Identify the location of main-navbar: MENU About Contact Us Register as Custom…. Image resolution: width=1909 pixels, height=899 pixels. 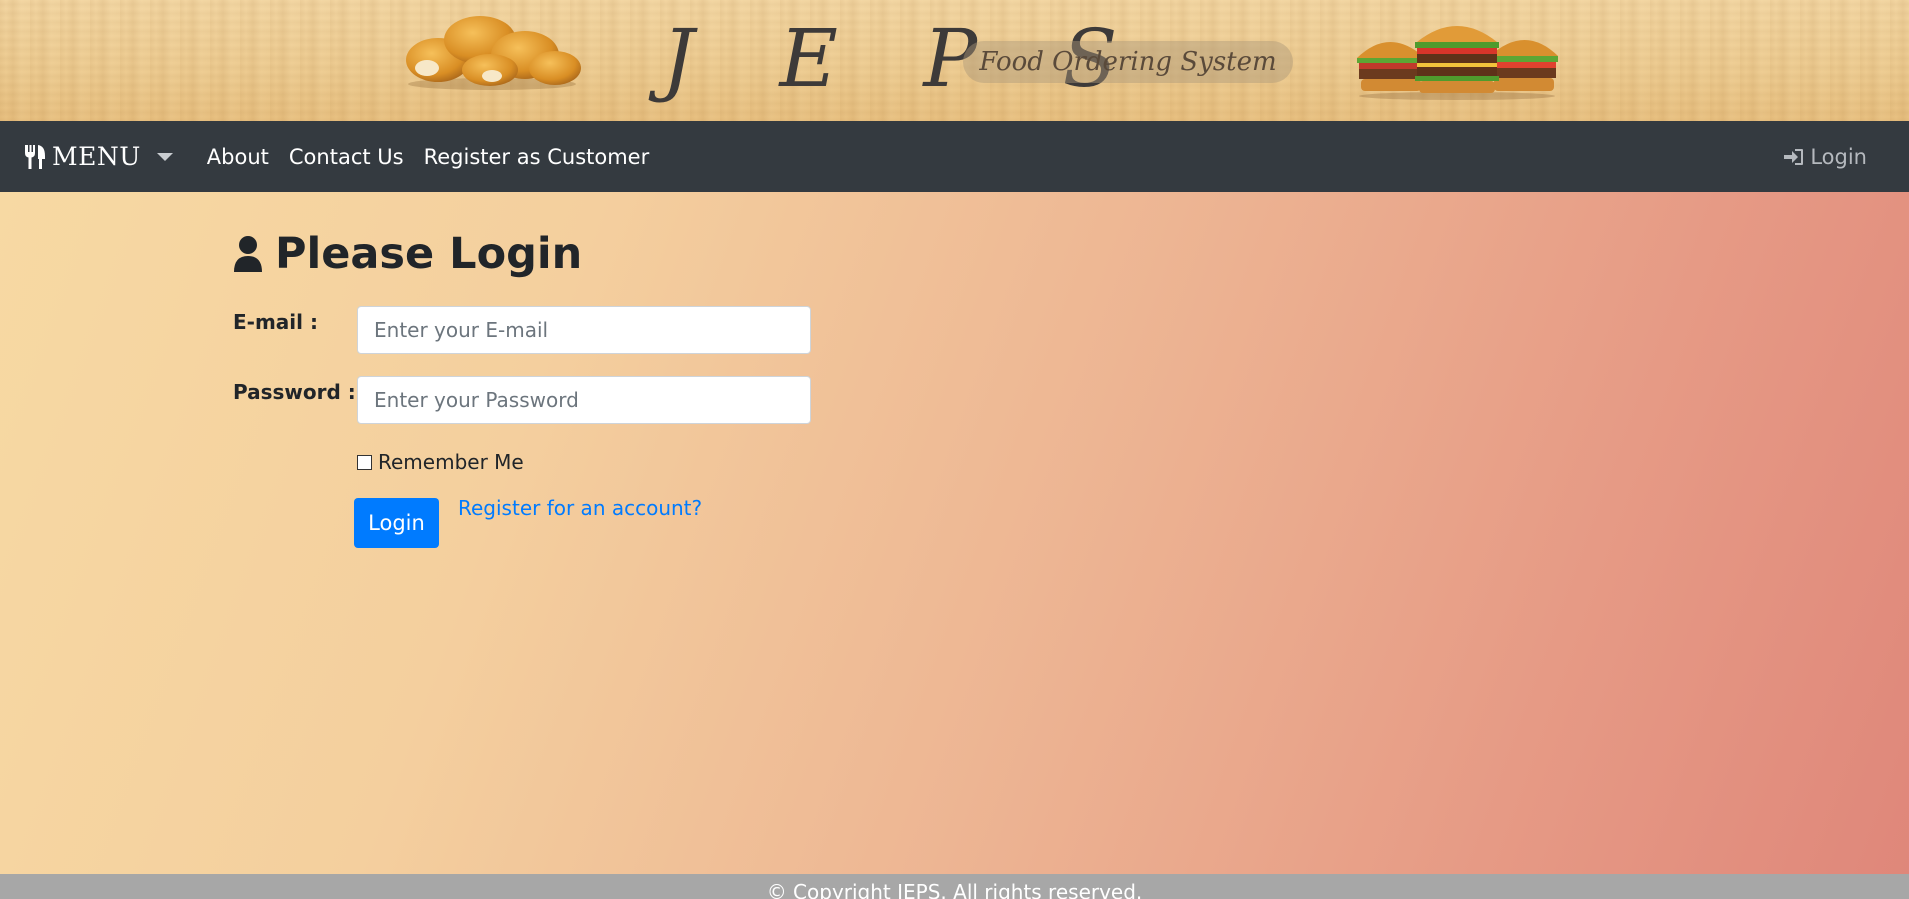
(954, 156).